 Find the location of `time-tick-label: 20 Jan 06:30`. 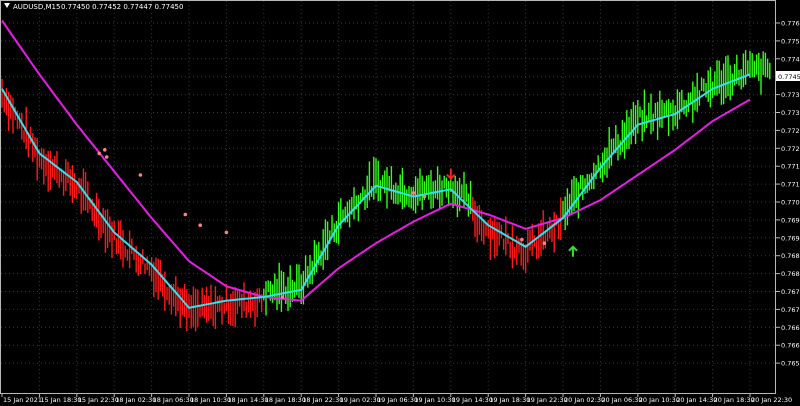

time-tick-label: 20 Jan 06:30 is located at coordinates (621, 400).